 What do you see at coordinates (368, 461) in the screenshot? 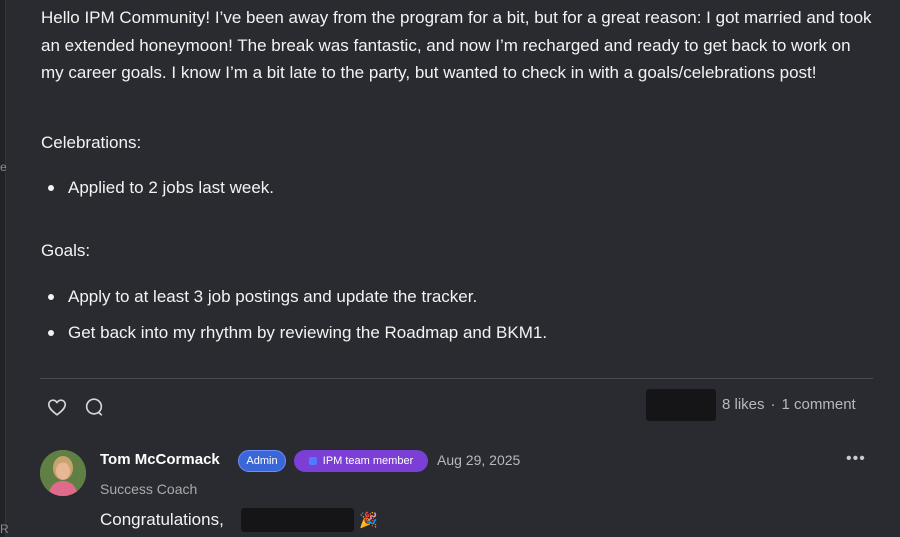
I see `team-member-badge-label: IPM team member` at bounding box center [368, 461].